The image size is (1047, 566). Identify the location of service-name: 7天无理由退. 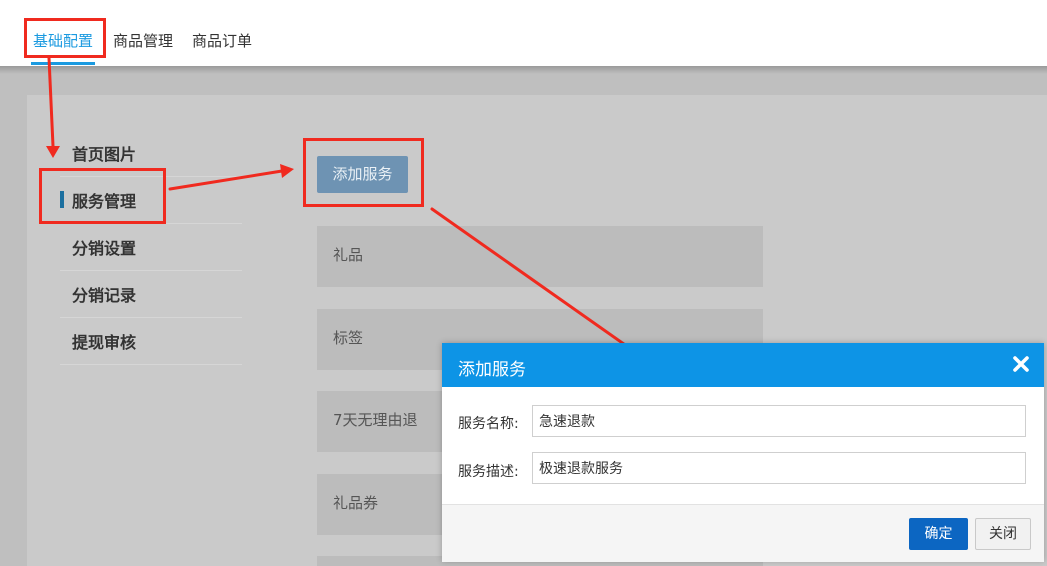
(375, 420).